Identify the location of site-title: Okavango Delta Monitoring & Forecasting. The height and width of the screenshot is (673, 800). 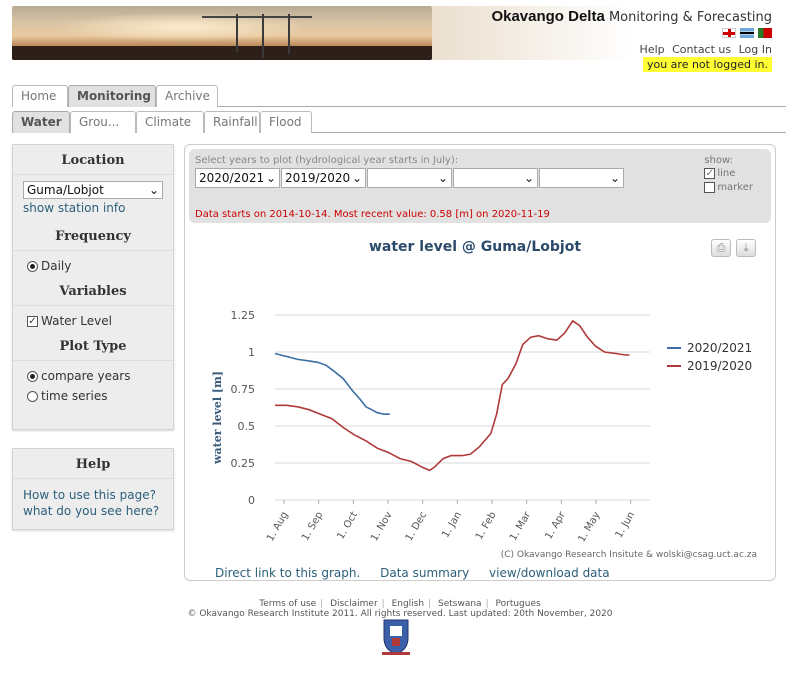
(631, 16).